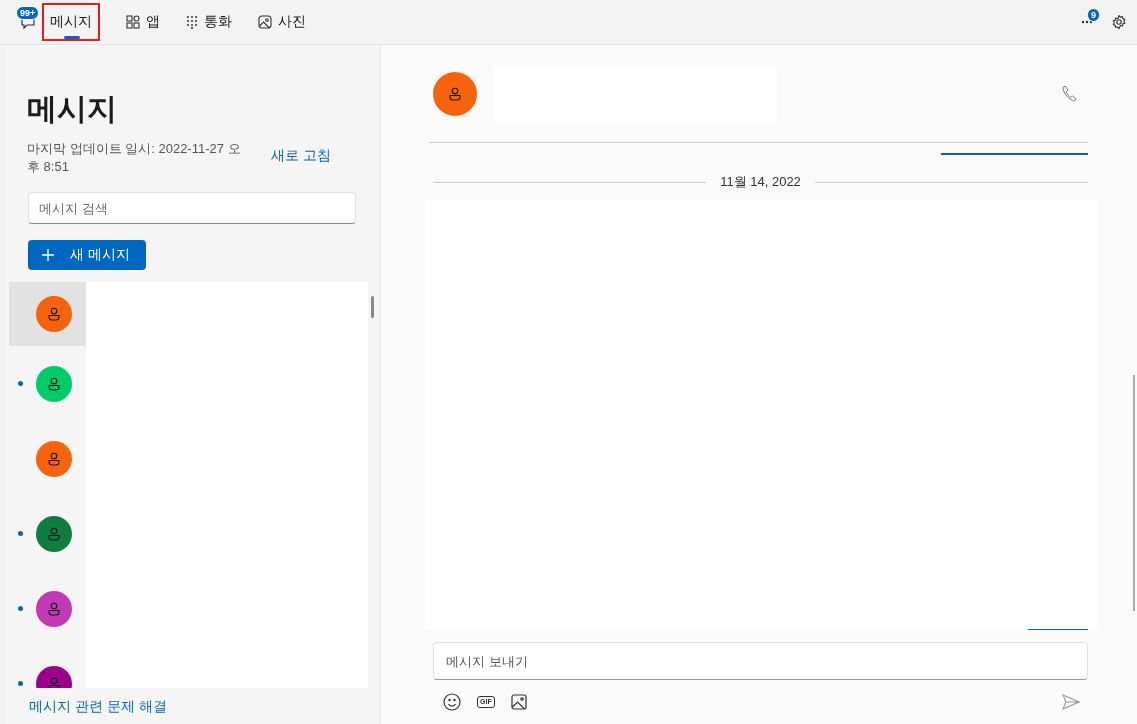 This screenshot has height=724, width=1137. Describe the element at coordinates (192, 22) in the screenshot. I see `dialpad-icon` at that location.